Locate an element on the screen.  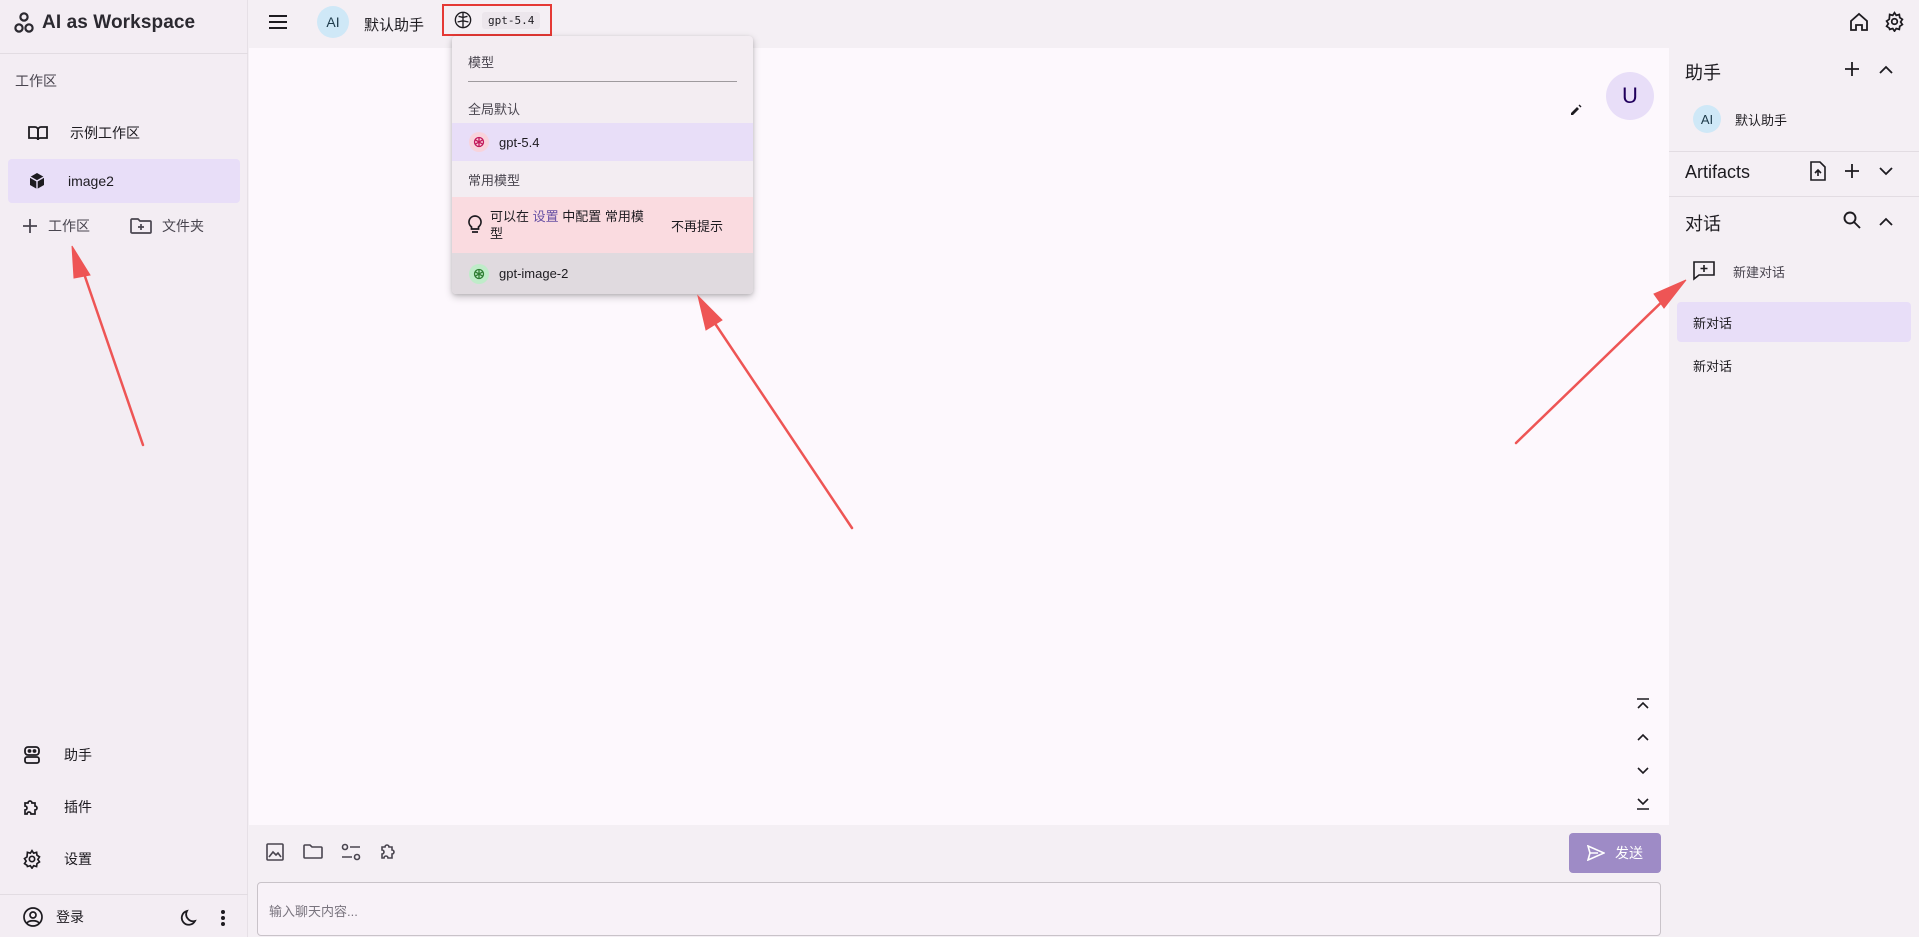
conversations-title: 对话 is located at coordinates (1703, 224).